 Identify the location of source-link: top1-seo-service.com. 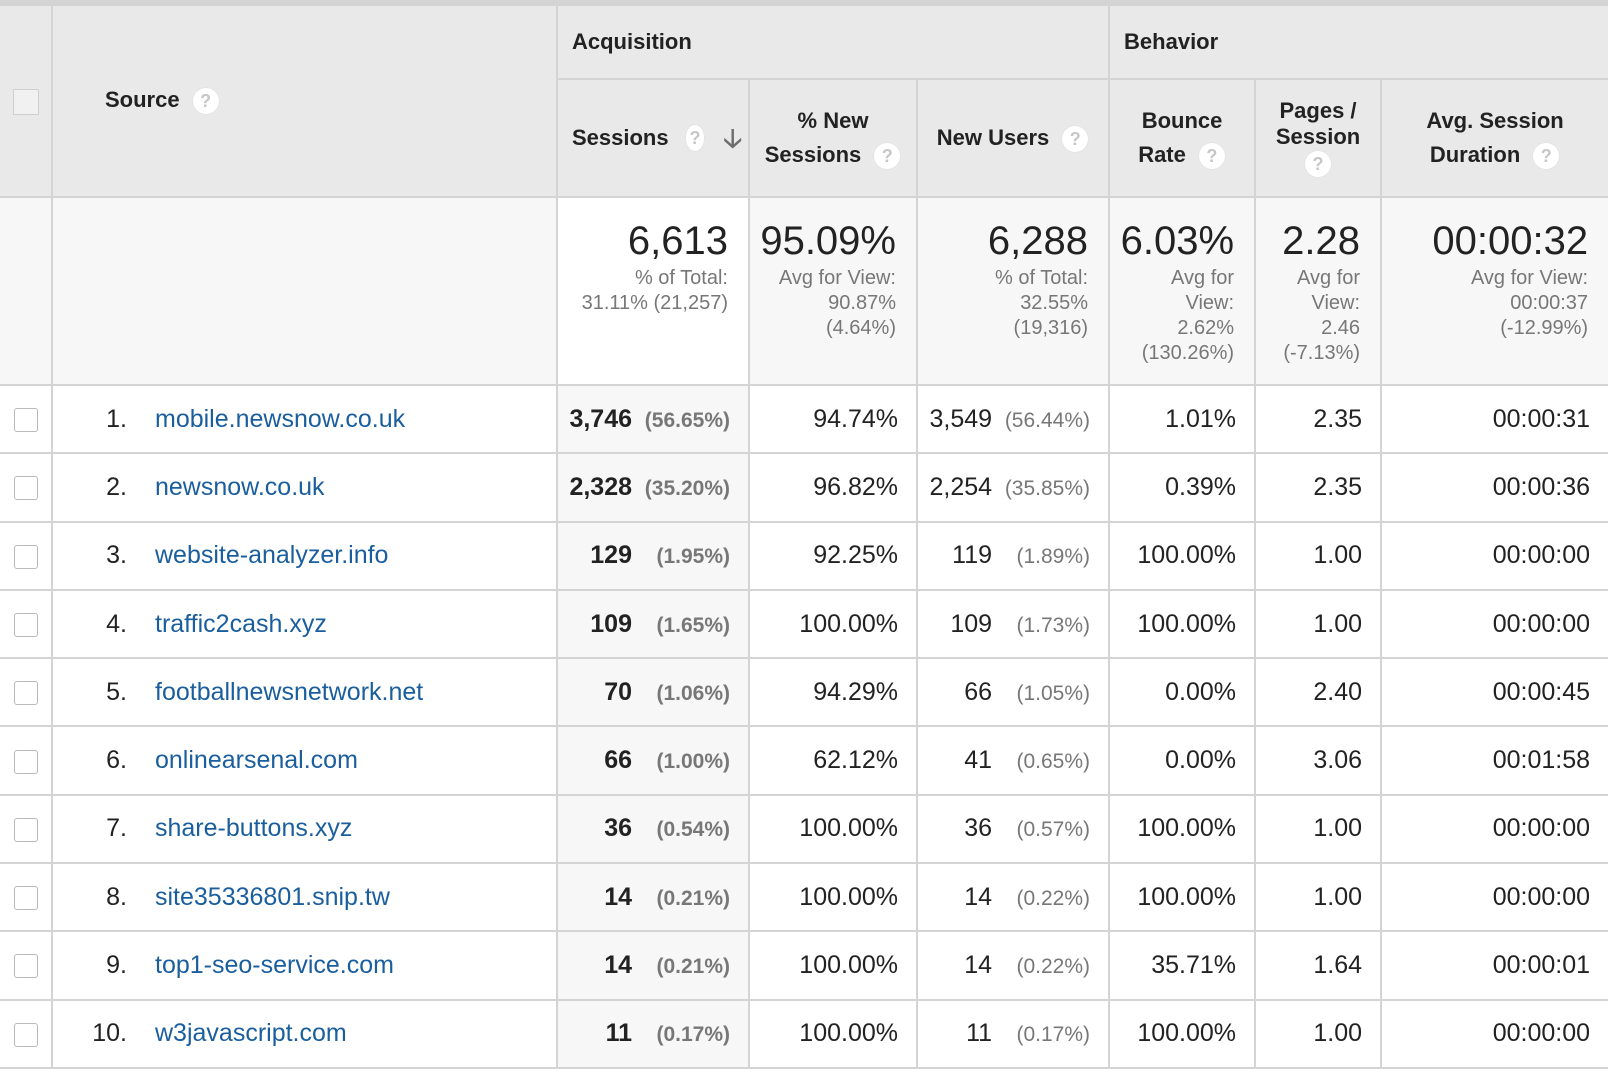
(274, 965).